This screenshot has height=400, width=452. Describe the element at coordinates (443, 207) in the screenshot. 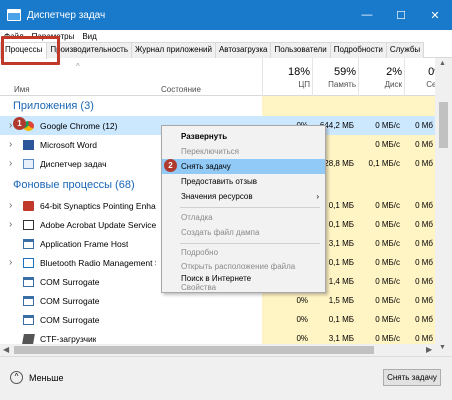

I see `vertical-scrollbar: ▲ ▼` at that location.